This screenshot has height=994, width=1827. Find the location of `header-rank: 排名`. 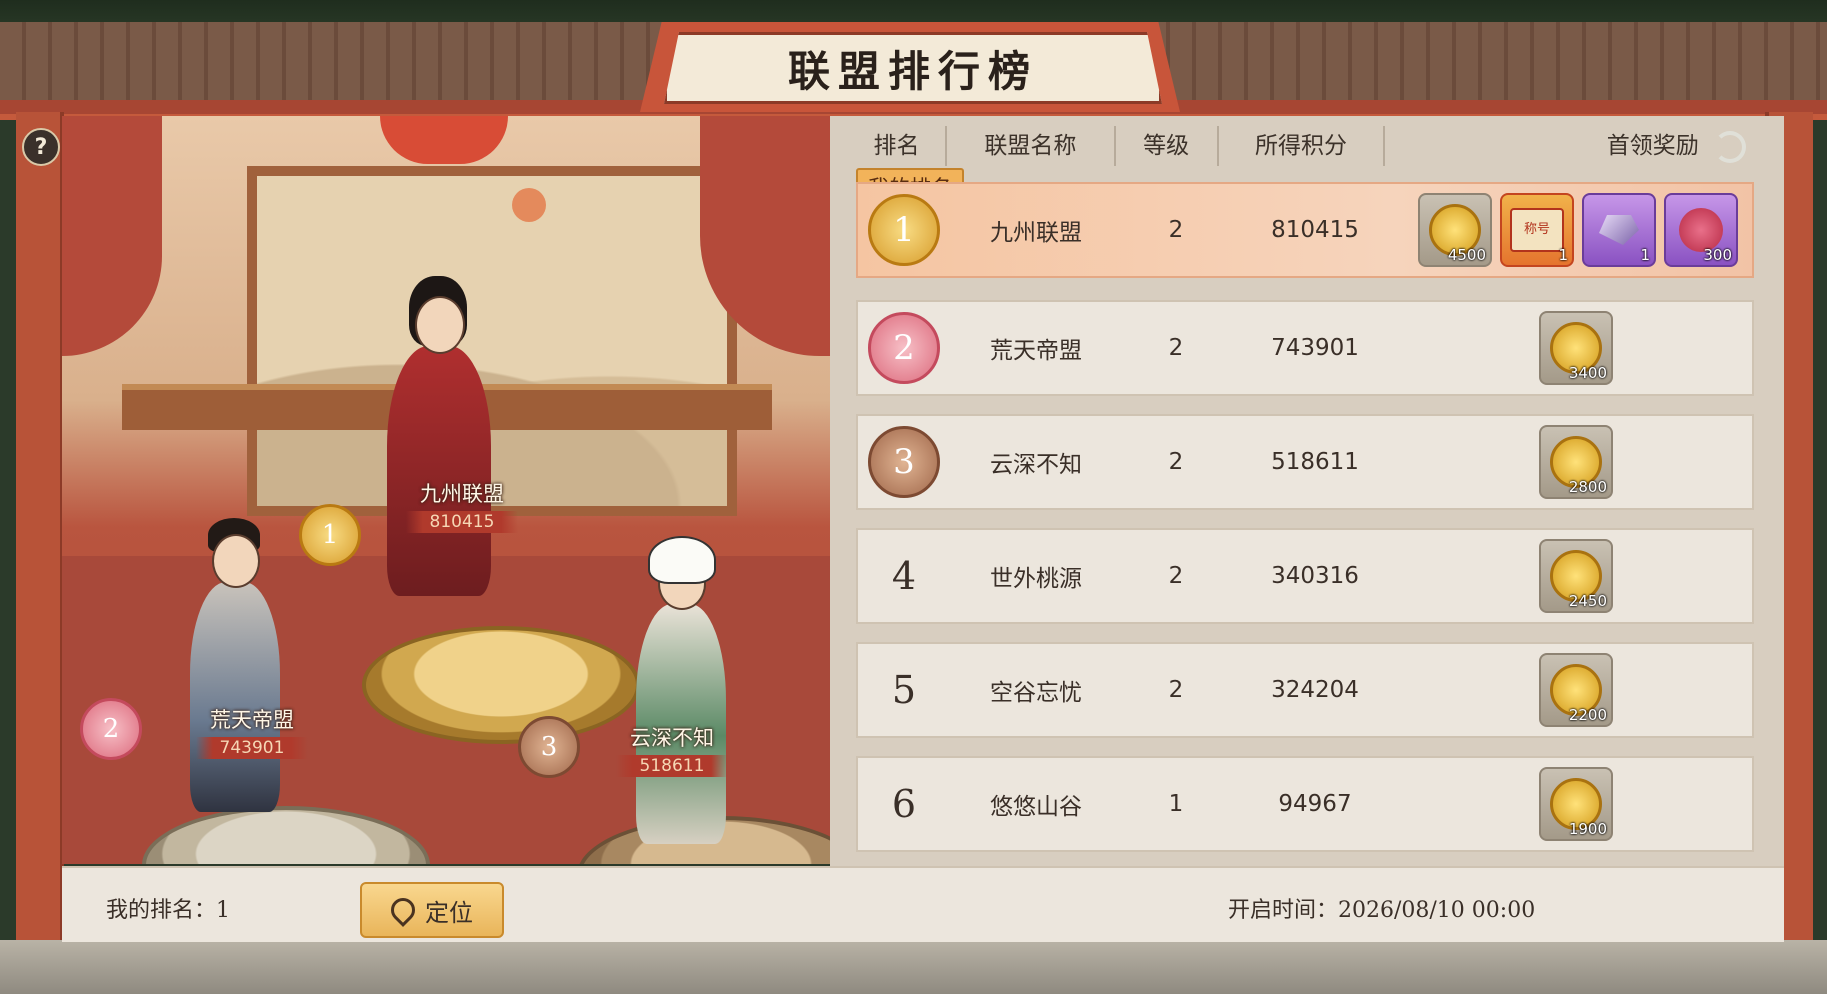

header-rank: 排名 is located at coordinates (897, 146).